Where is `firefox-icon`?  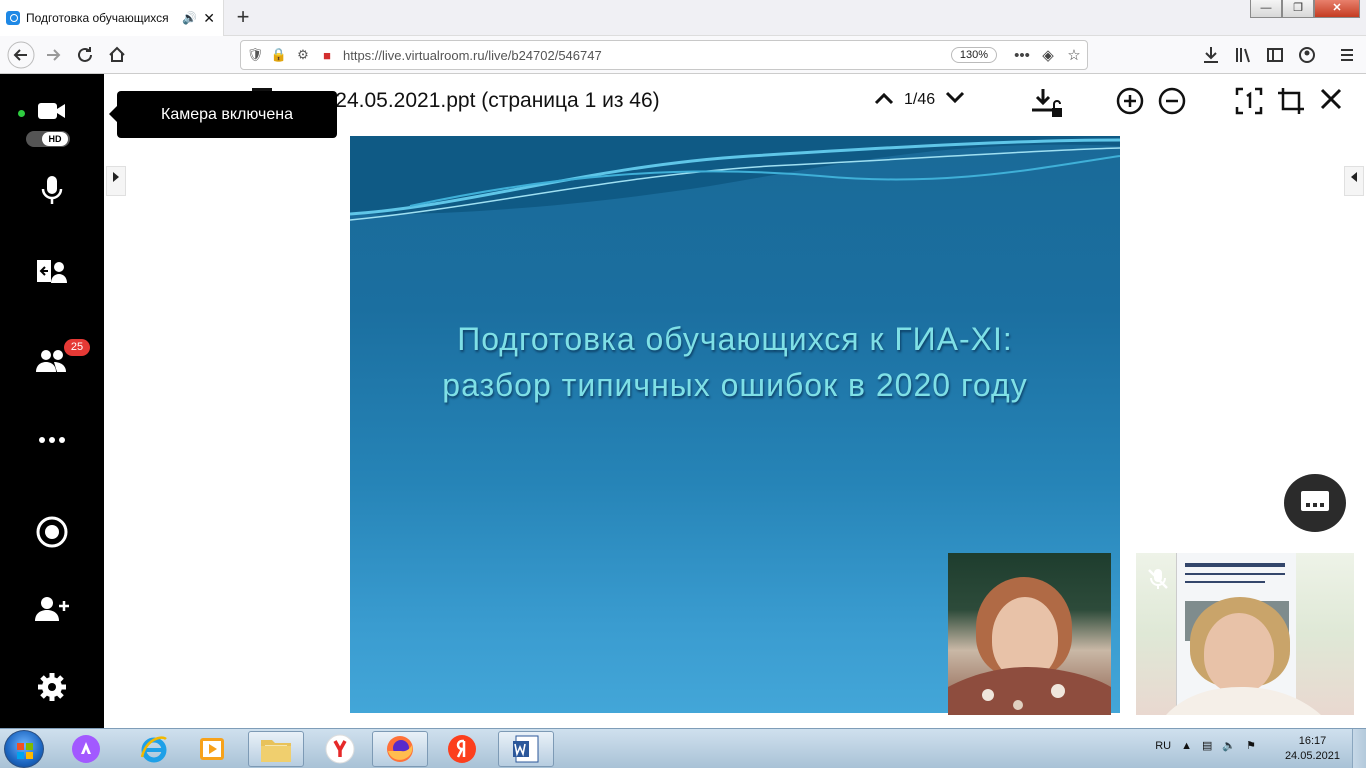
firefox-icon is located at coordinates (400, 749).